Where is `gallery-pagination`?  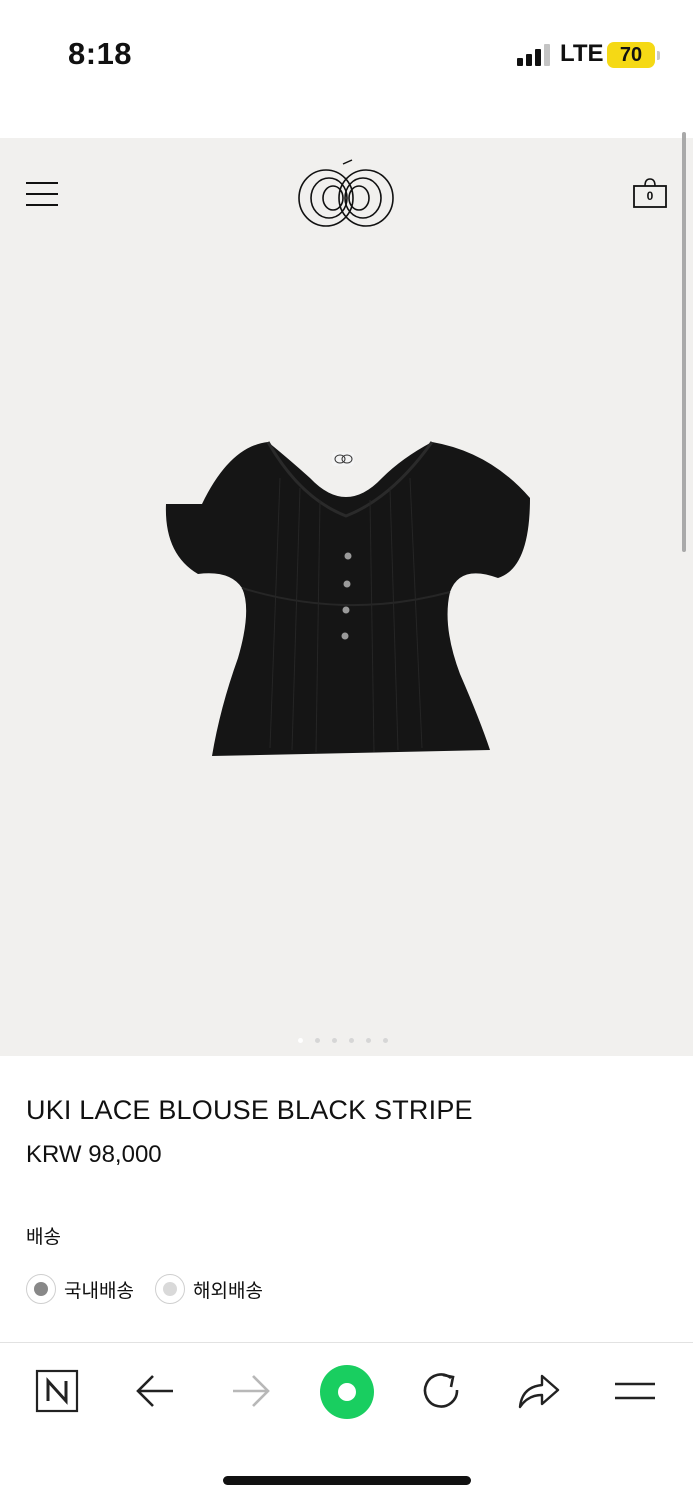 gallery-pagination is located at coordinates (343, 1041).